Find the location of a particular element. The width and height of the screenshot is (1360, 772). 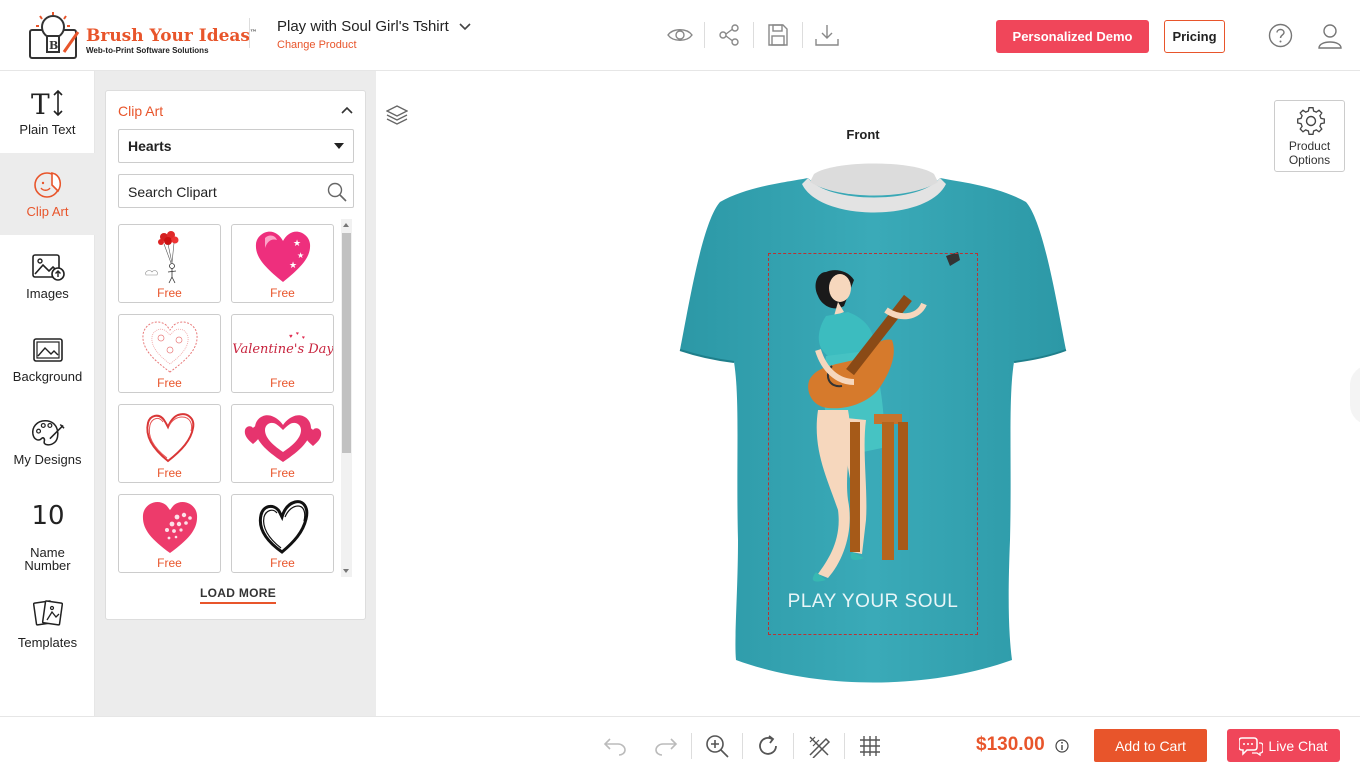

personalized-demo-button: Personalized Demo is located at coordinates (1072, 36).